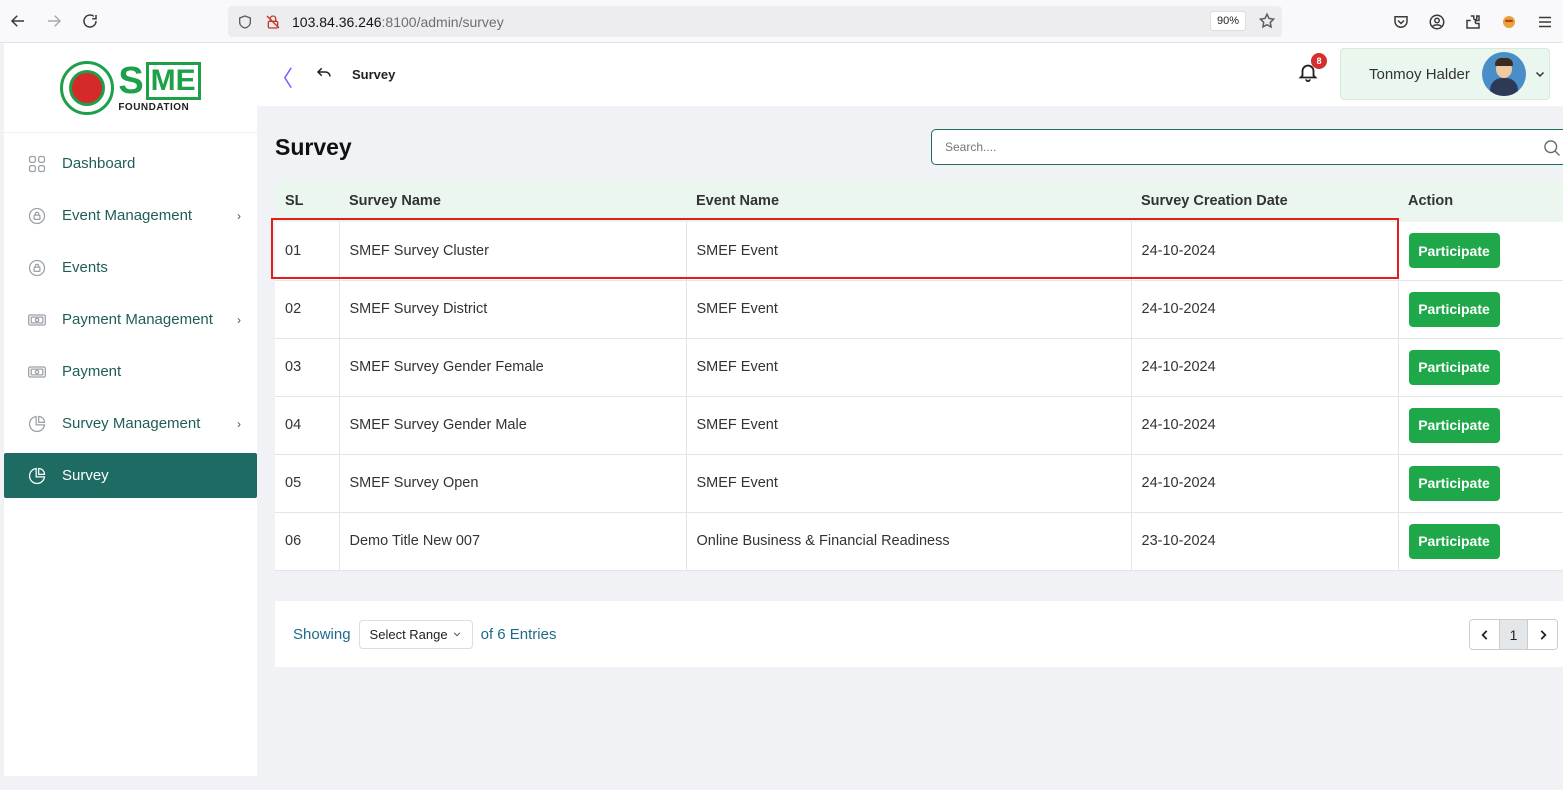  I want to click on shield-icon, so click(245, 22).